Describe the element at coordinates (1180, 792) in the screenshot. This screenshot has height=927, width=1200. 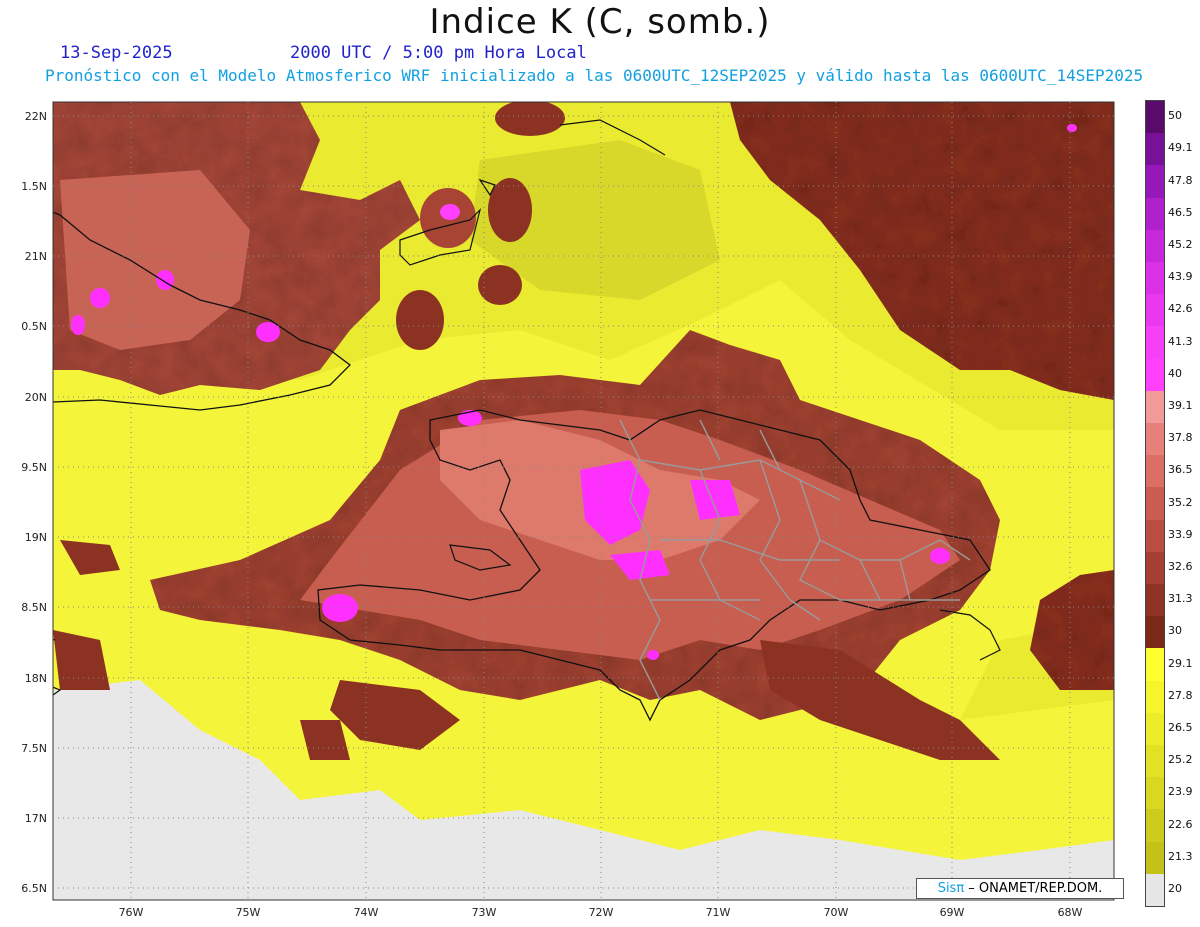
I see `colorbar-label: 23.9` at that location.